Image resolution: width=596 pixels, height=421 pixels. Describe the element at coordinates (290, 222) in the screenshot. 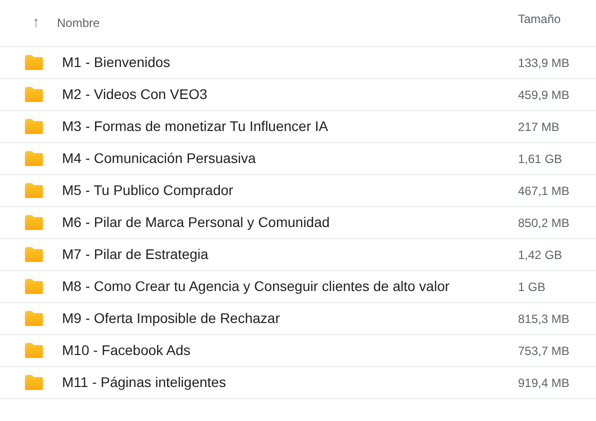

I see `folder-name: M6 - Pilar de Marca Personal y Comunidad` at that location.